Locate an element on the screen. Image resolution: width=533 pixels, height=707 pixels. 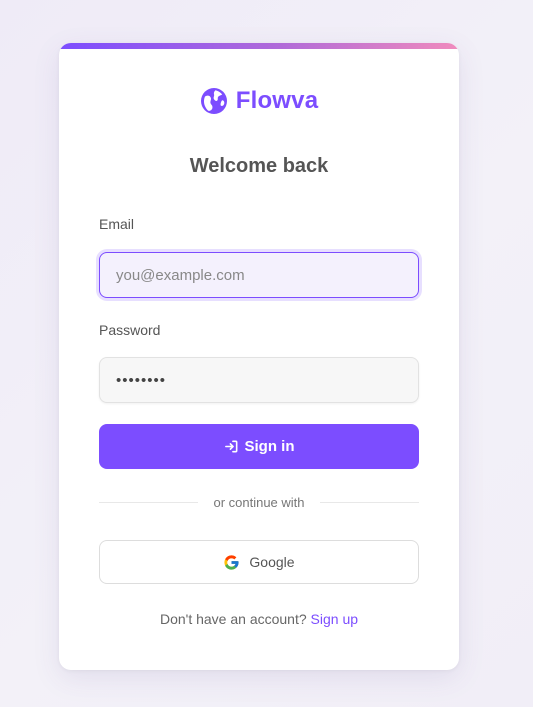
google-icon is located at coordinates (231, 562).